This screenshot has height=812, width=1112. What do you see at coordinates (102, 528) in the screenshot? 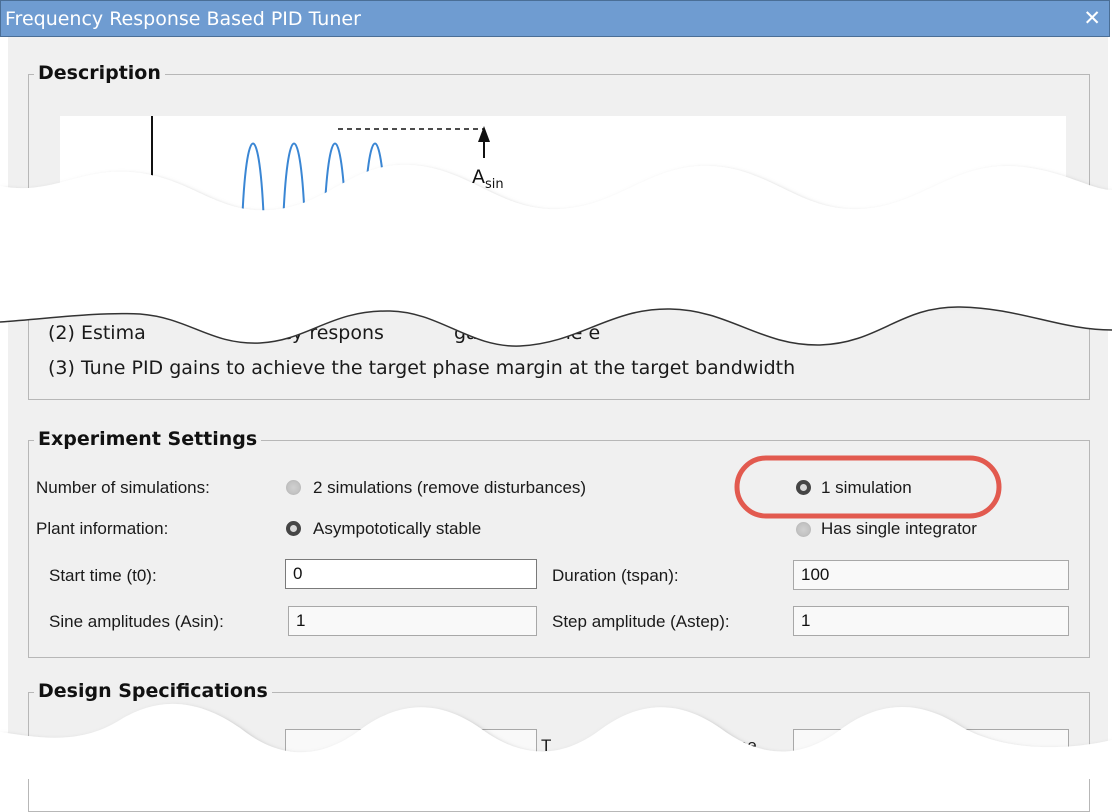
I see `plant-info-label: Plant information:` at bounding box center [102, 528].